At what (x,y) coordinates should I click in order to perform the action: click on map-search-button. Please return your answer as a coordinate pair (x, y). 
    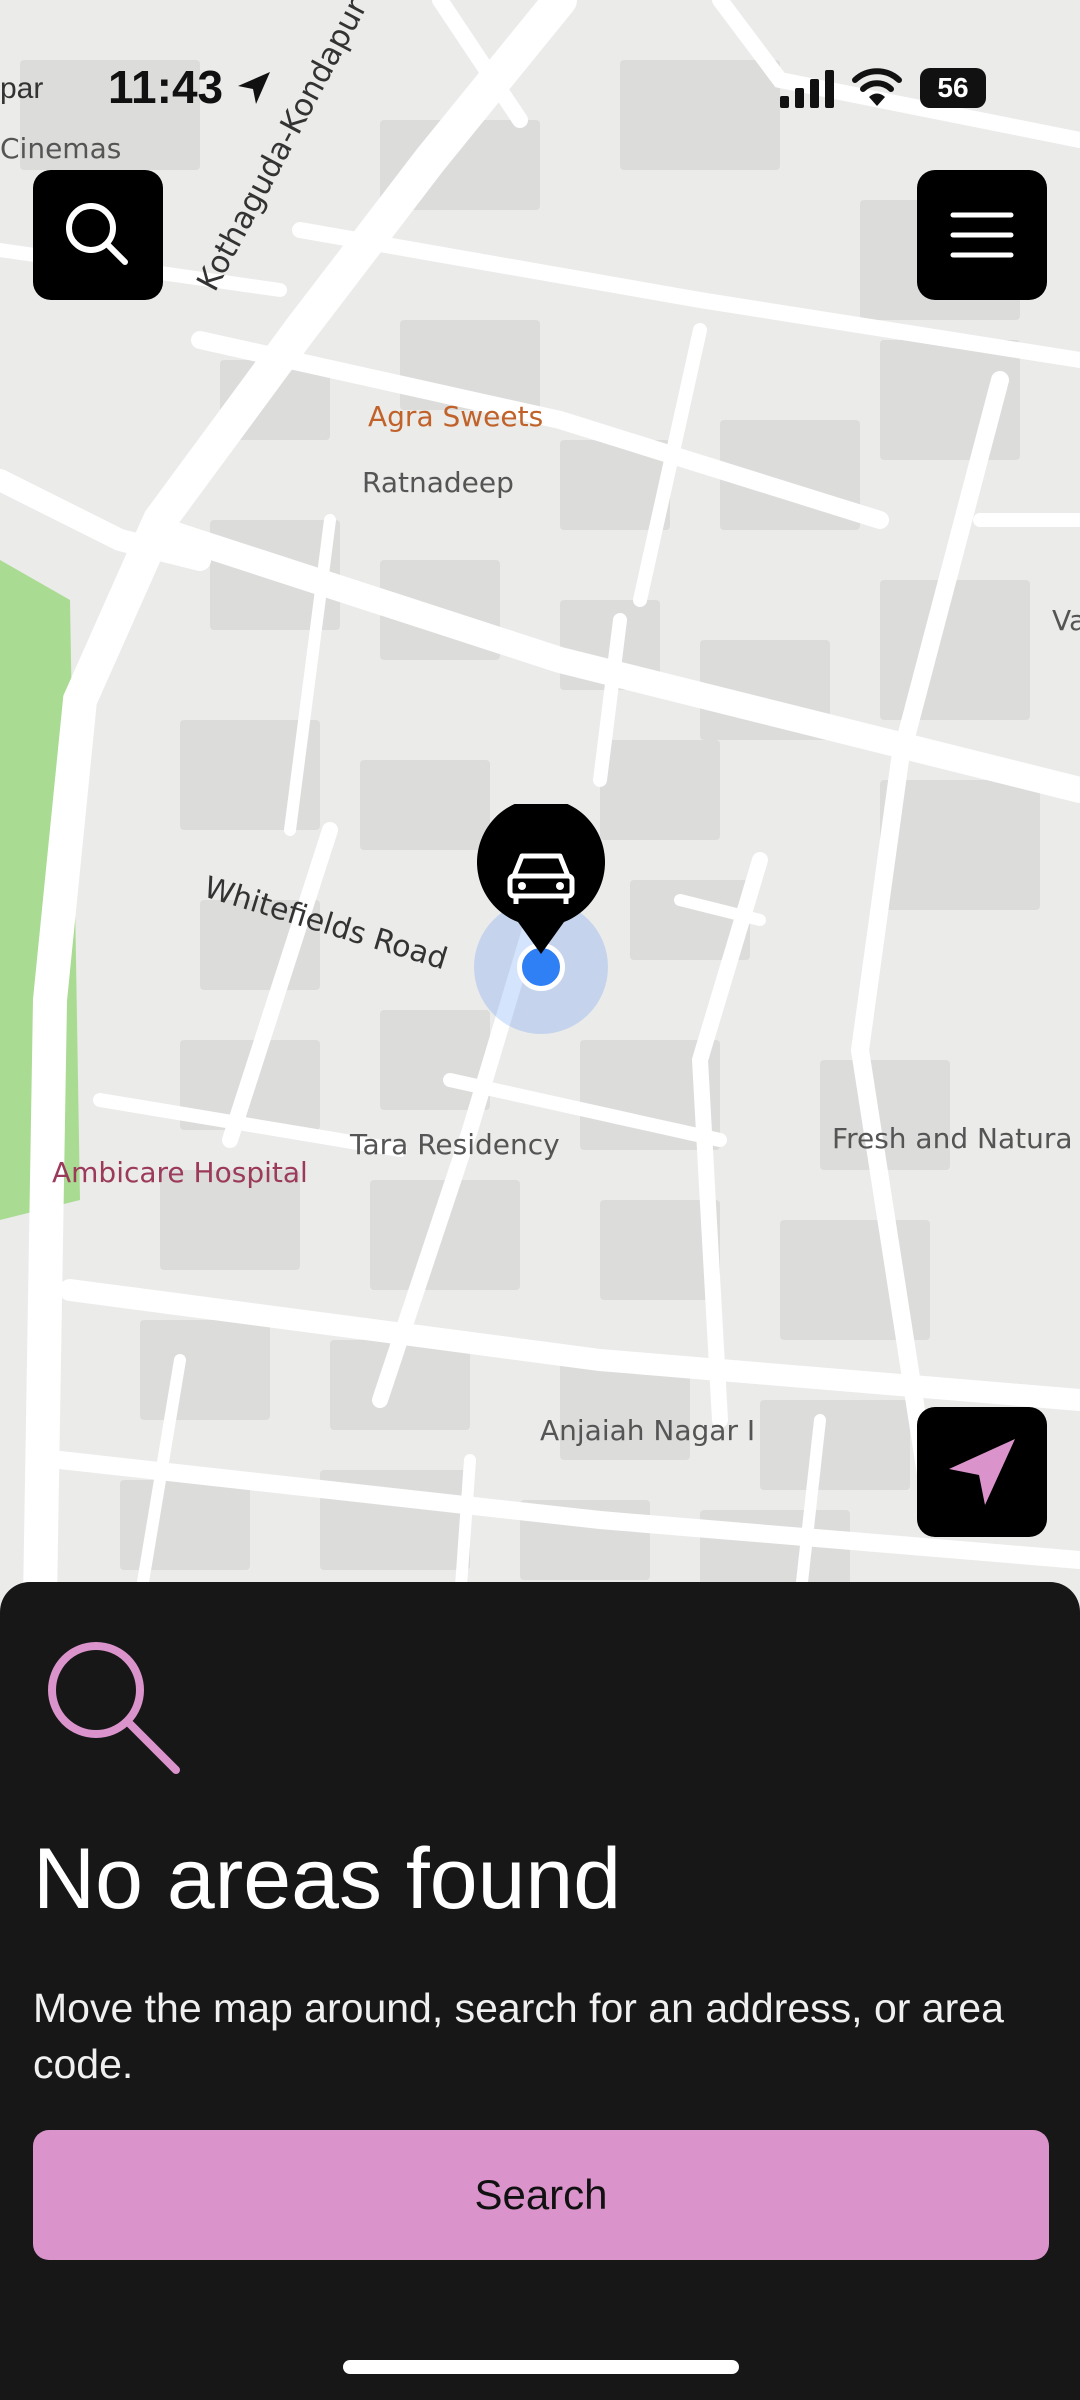
    Looking at the image, I should click on (98, 235).